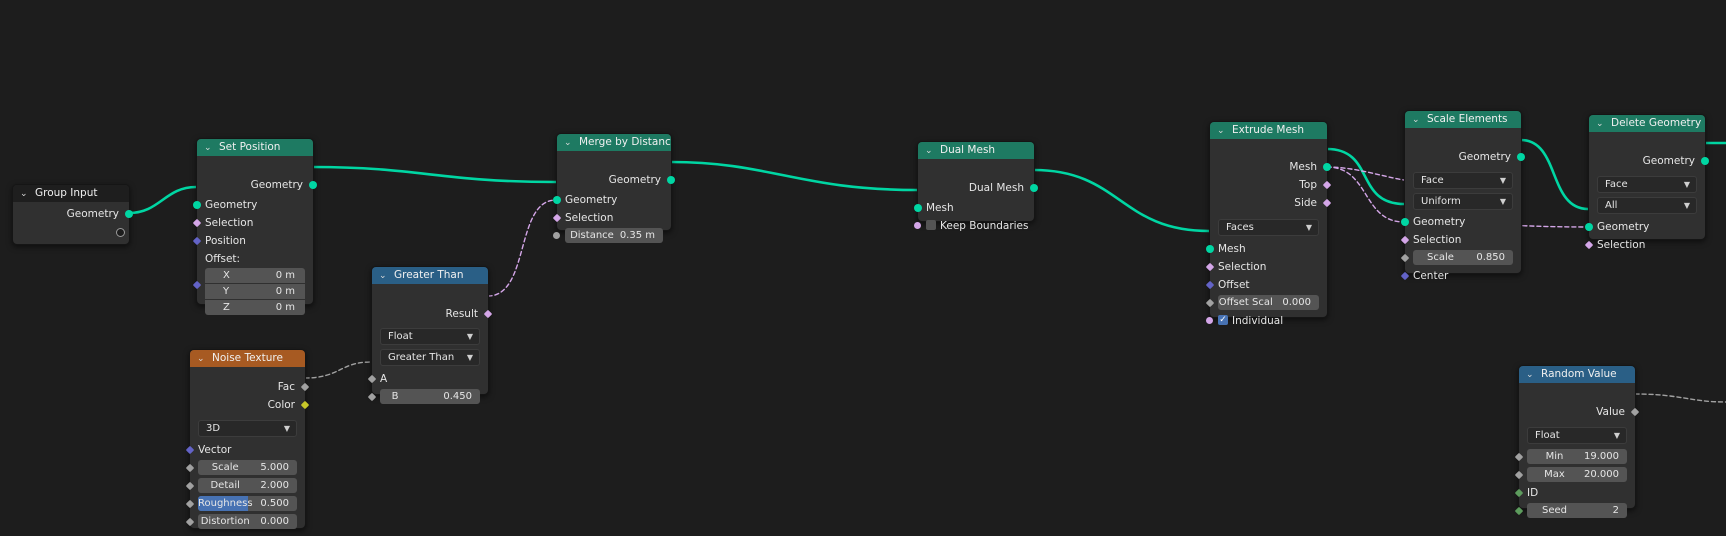 The image size is (1726, 536). Describe the element at coordinates (614, 142) in the screenshot. I see `node-header: ⌄ Merge by Distance` at that location.